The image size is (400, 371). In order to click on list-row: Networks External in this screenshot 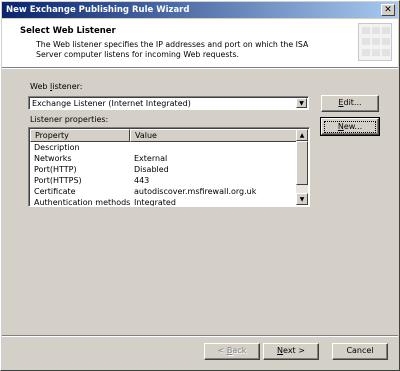, I will do `click(164, 159)`.